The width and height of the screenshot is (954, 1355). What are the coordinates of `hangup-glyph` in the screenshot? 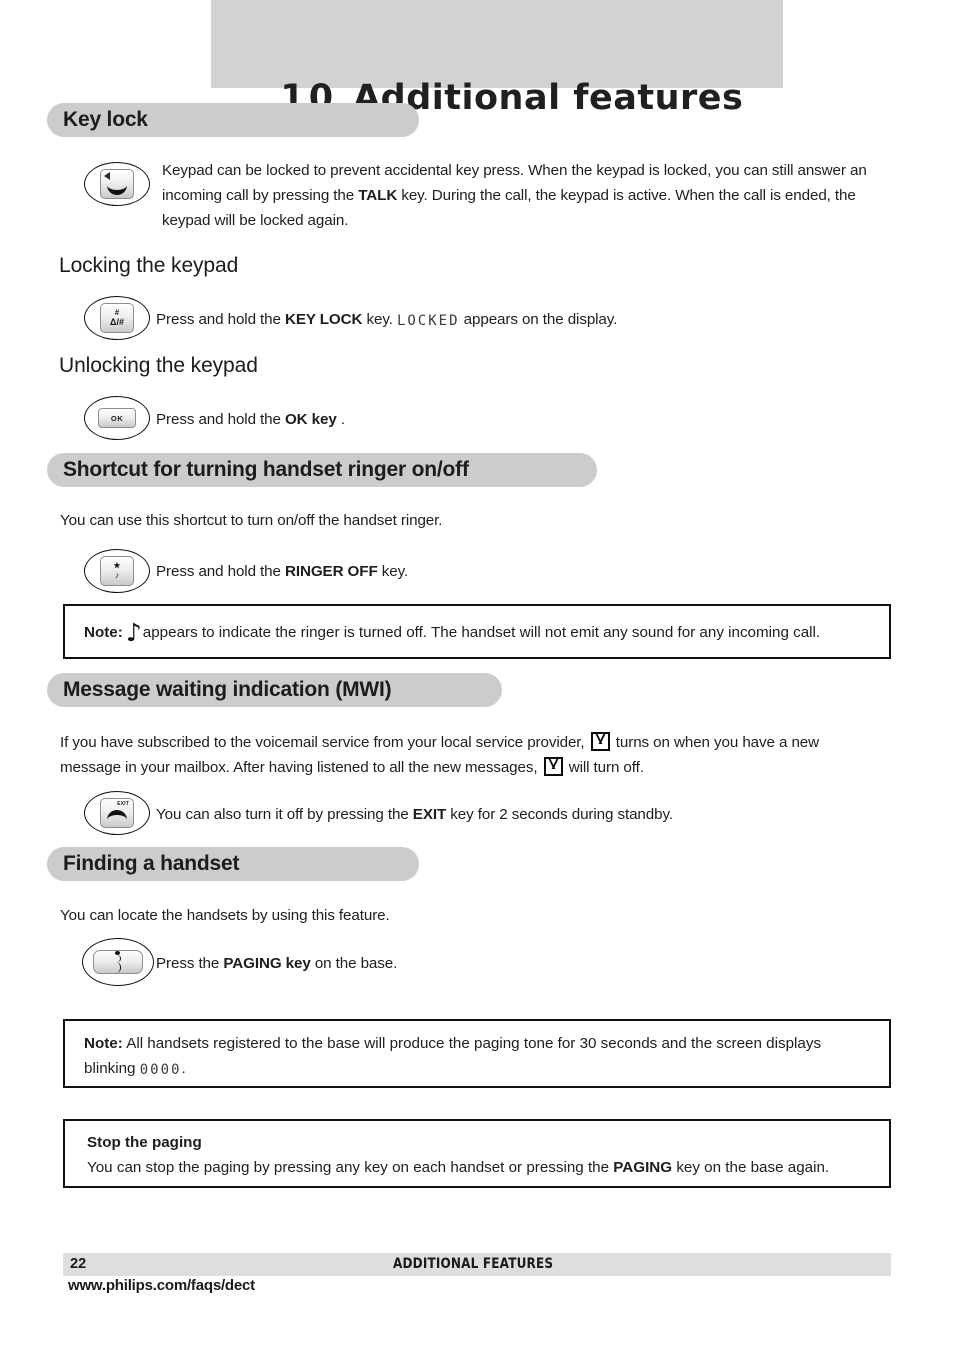 It's located at (117, 817).